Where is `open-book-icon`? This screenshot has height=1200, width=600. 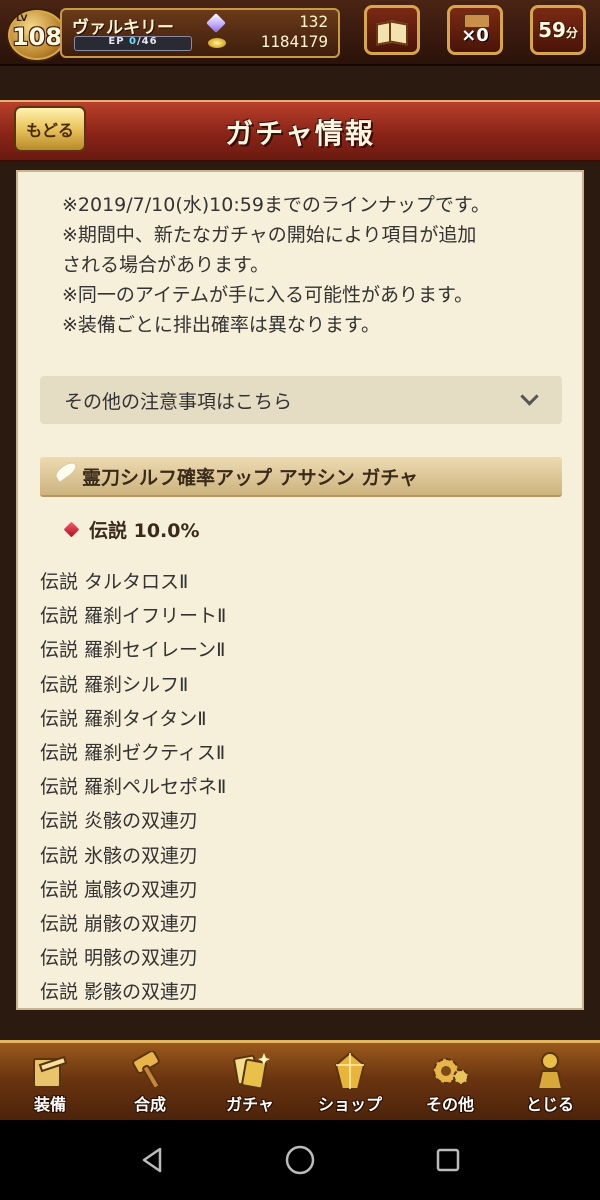
open-book-icon is located at coordinates (392, 30).